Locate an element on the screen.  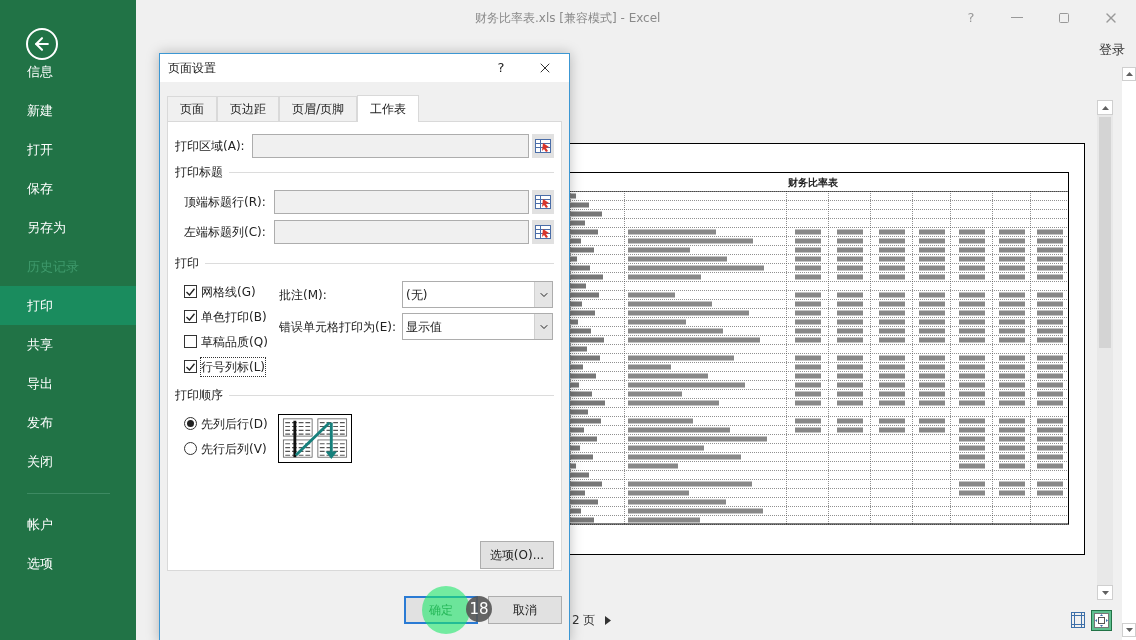
section-heading: 打印顺序 is located at coordinates (199, 395).